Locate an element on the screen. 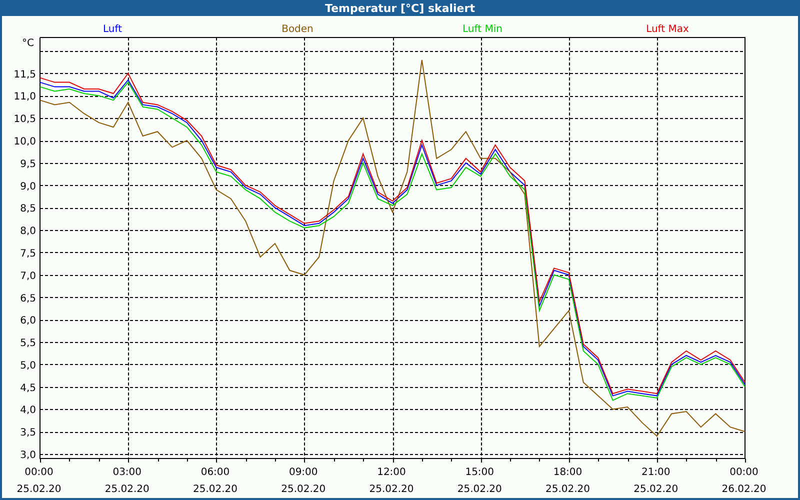  y-tick-label: 8,0 is located at coordinates (28, 232).